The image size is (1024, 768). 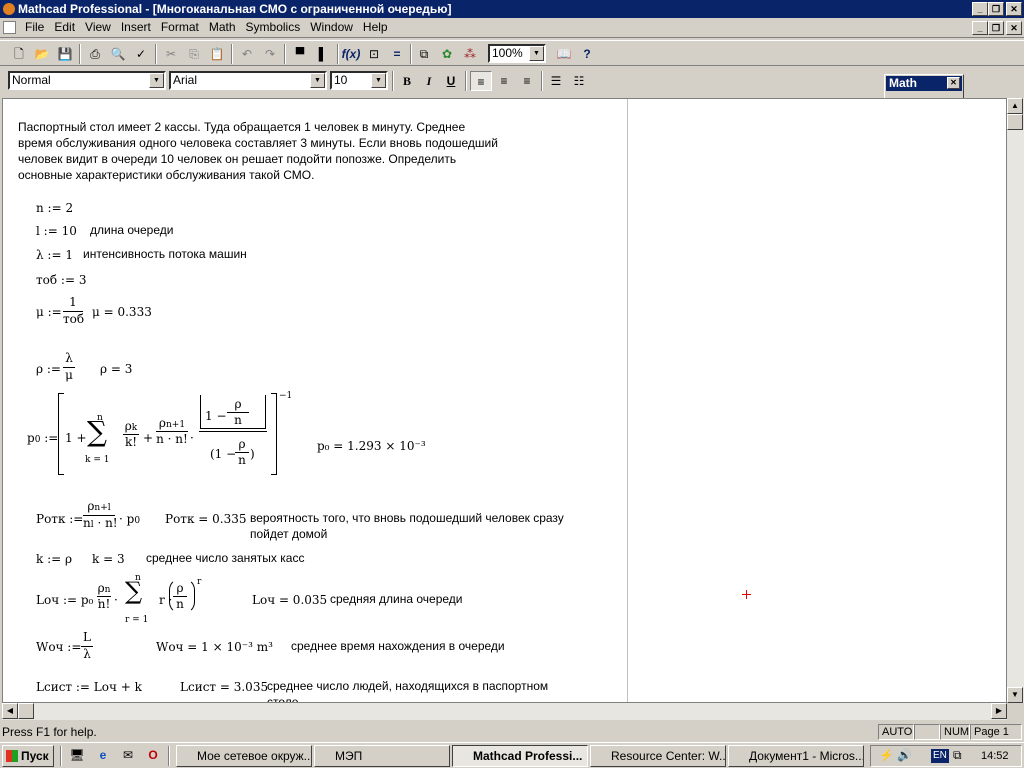 What do you see at coordinates (49, 312) in the screenshot?
I see `def-mu: μ :=` at bounding box center [49, 312].